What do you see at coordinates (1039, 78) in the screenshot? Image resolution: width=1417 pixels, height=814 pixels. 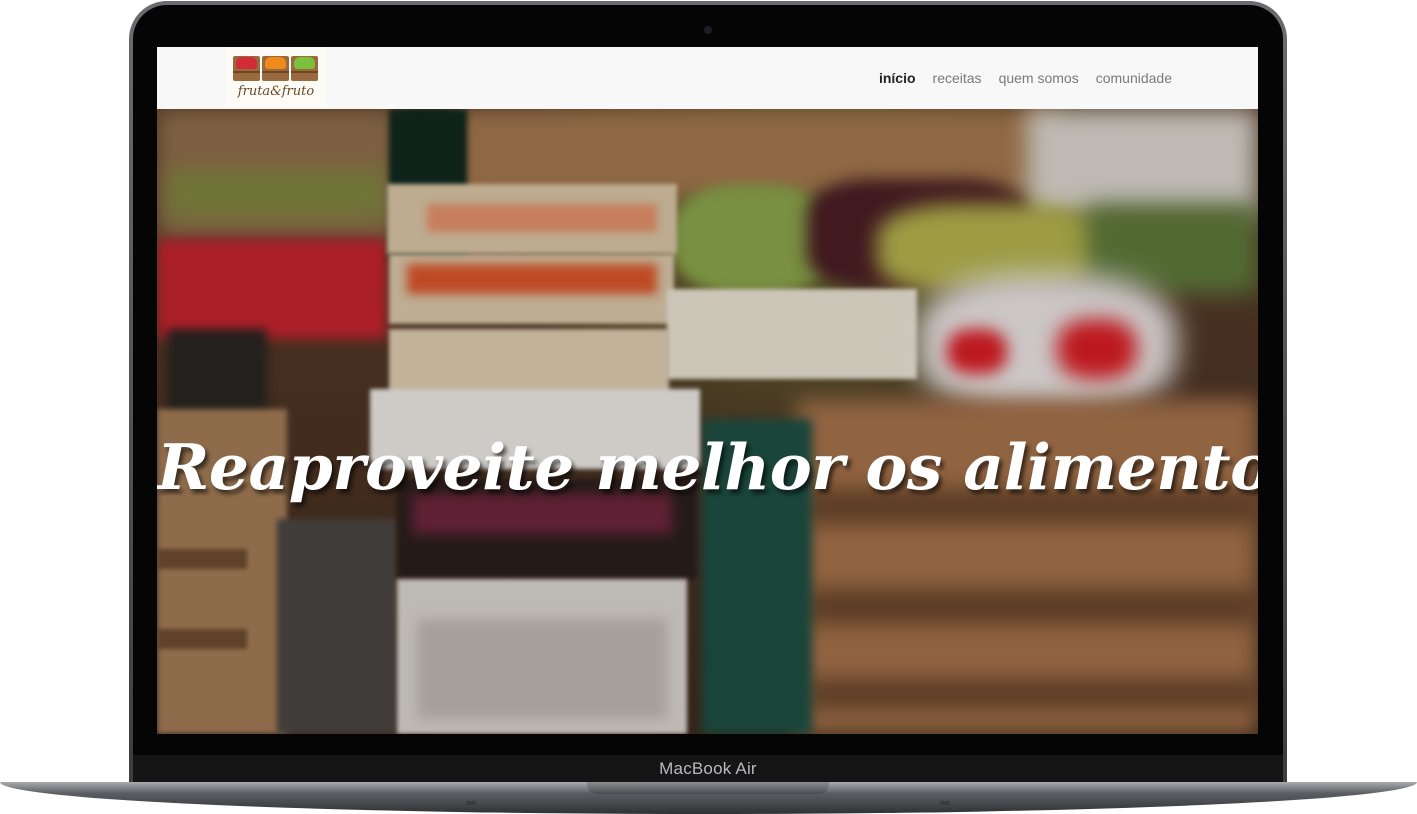 I see `nav-item-quem-somos: quem somos` at bounding box center [1039, 78].